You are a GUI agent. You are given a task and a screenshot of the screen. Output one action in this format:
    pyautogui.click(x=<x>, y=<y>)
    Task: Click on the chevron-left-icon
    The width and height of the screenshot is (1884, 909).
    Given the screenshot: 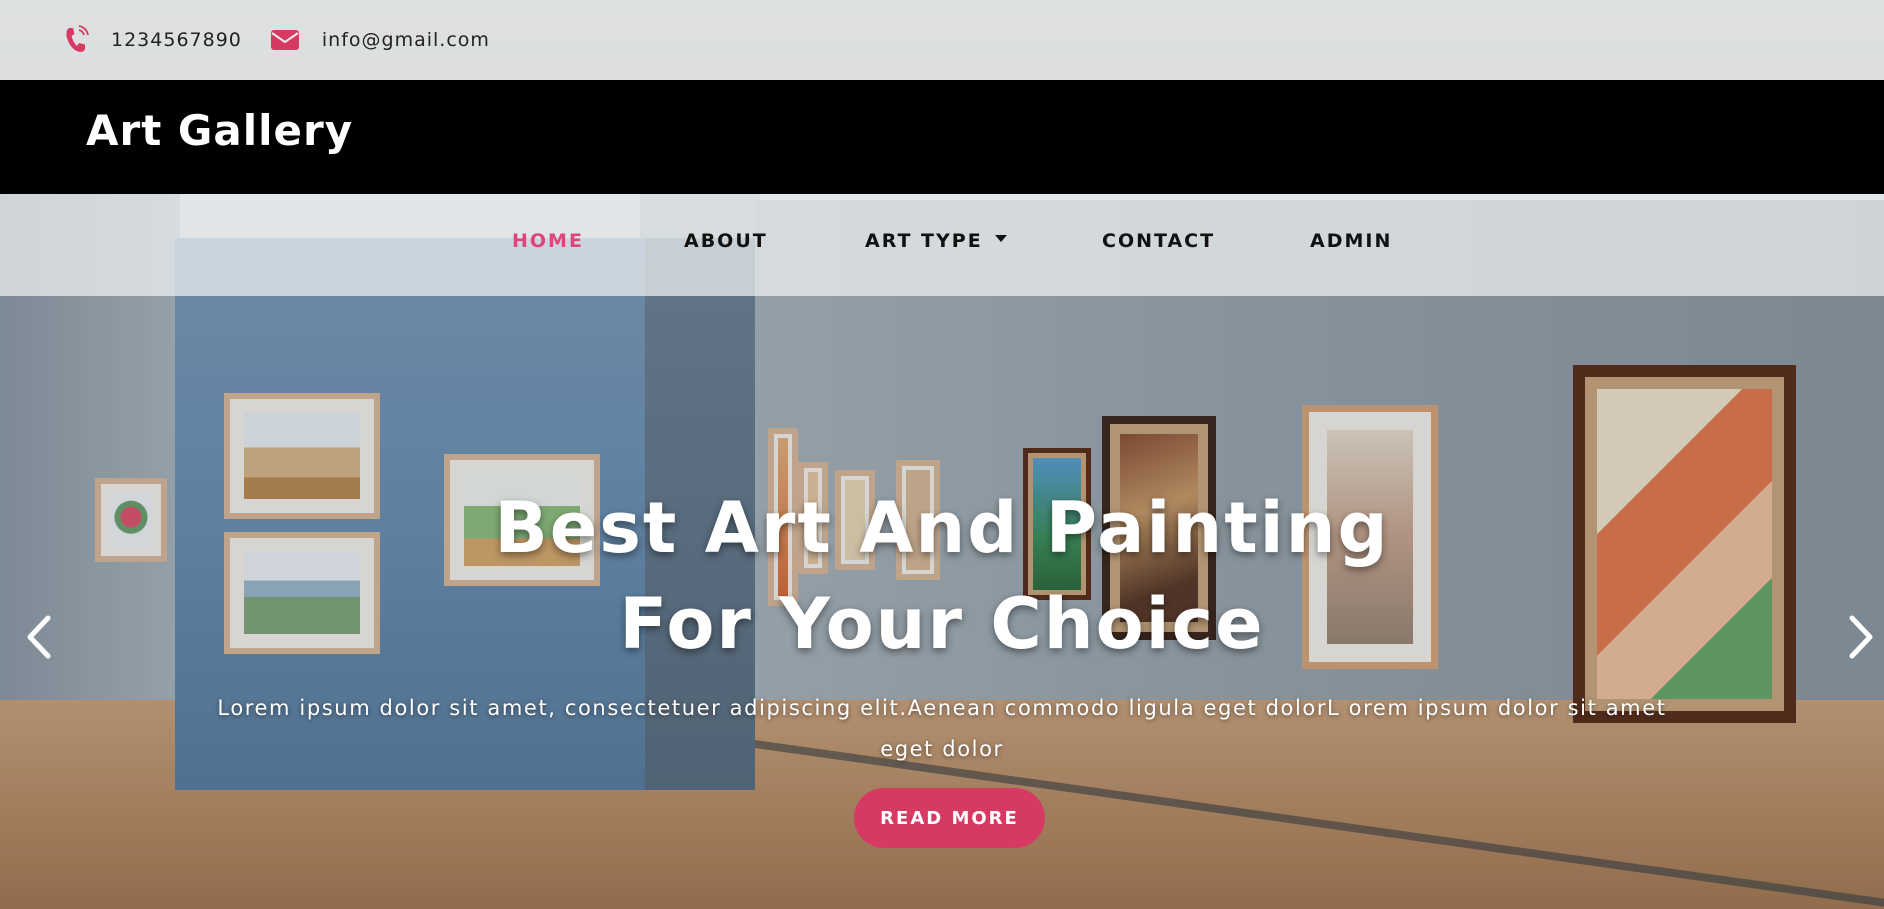 What is the action you would take?
    pyautogui.click(x=39, y=637)
    